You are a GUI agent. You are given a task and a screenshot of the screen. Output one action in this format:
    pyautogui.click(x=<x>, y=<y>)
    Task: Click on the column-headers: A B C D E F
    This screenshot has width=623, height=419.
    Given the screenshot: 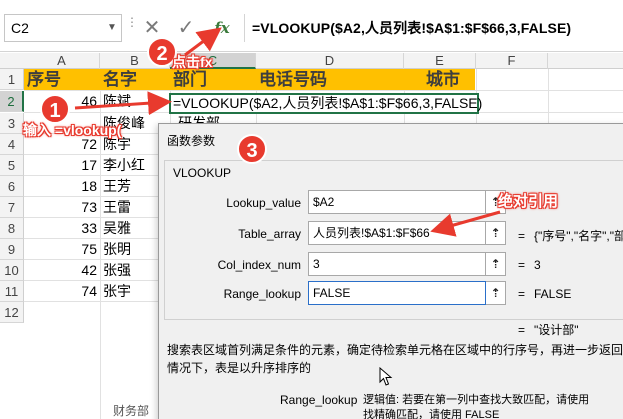 What is the action you would take?
    pyautogui.click(x=311, y=61)
    